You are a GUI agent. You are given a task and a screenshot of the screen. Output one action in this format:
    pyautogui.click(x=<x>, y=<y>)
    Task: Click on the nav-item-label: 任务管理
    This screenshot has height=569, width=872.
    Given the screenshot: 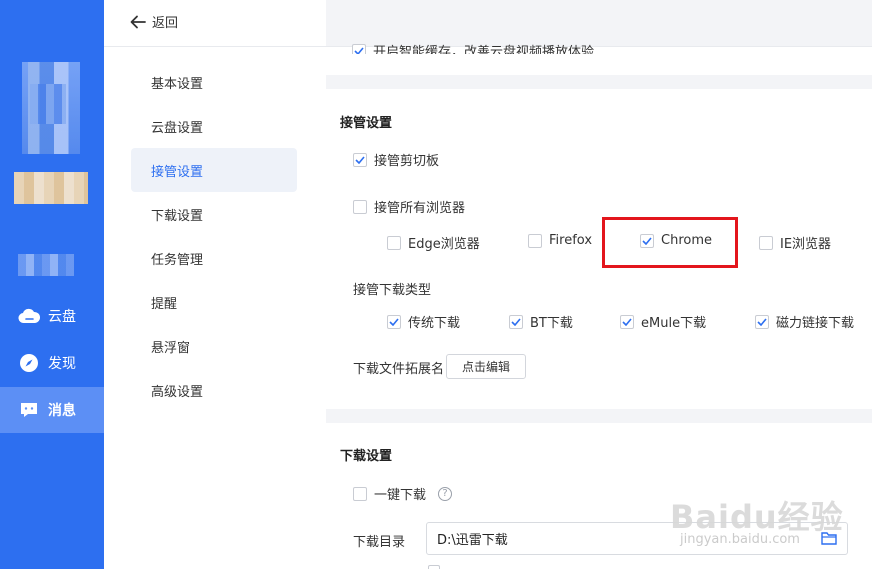 What is the action you would take?
    pyautogui.click(x=177, y=260)
    